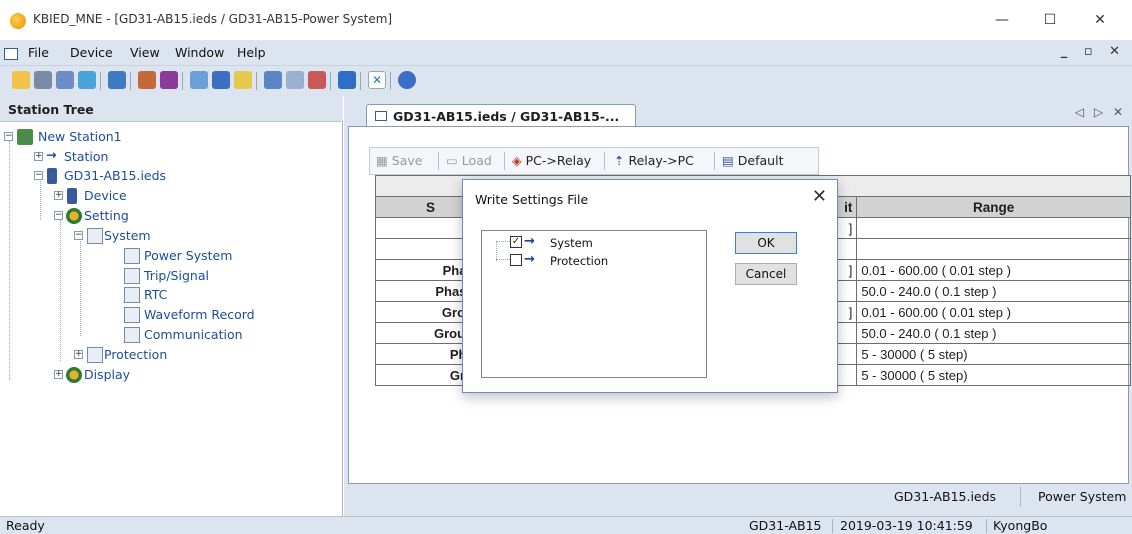  Describe the element at coordinates (87, 80) in the screenshot. I see `network-icon` at that location.